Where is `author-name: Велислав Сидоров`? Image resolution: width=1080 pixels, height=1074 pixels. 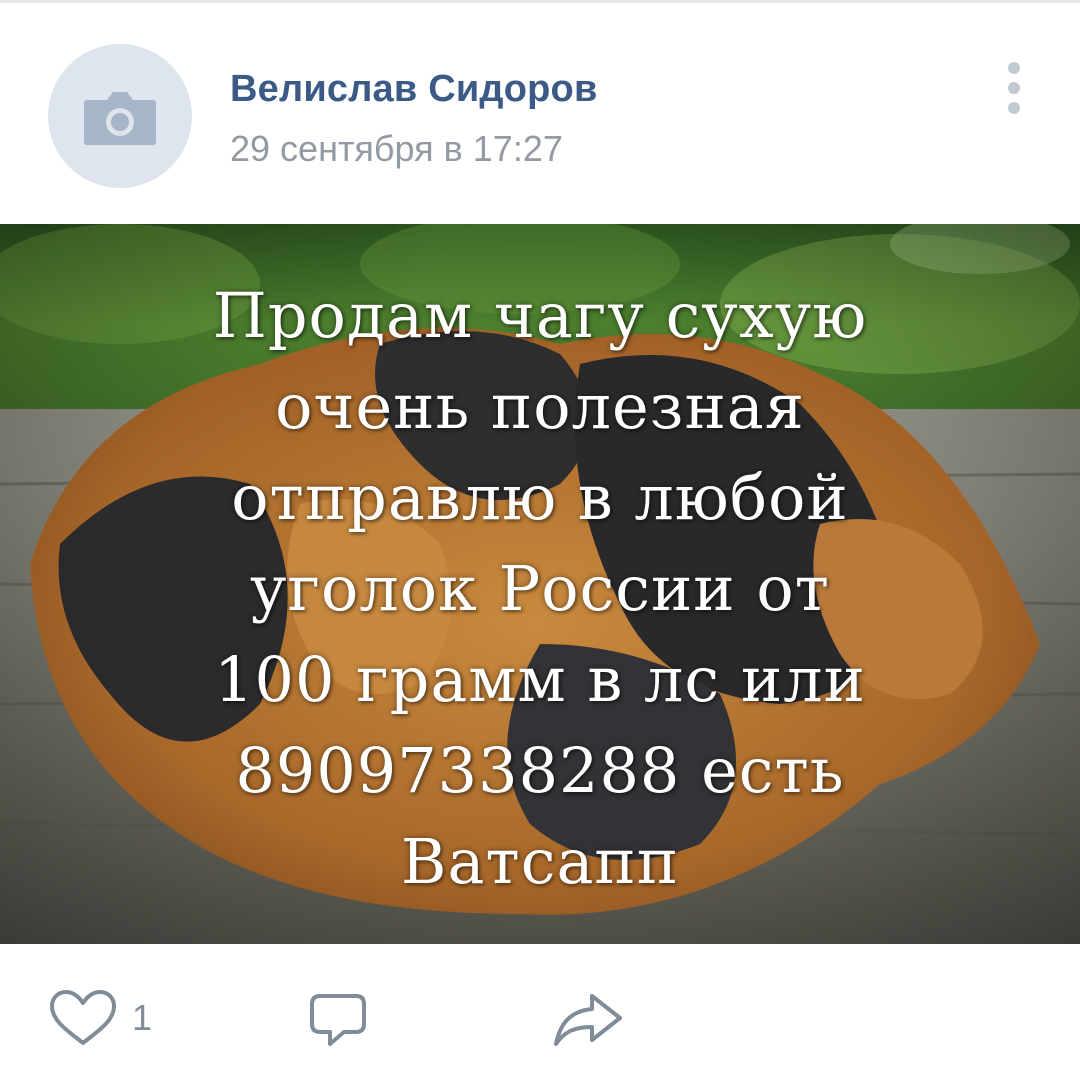 author-name: Велислав Сидоров is located at coordinates (414, 89).